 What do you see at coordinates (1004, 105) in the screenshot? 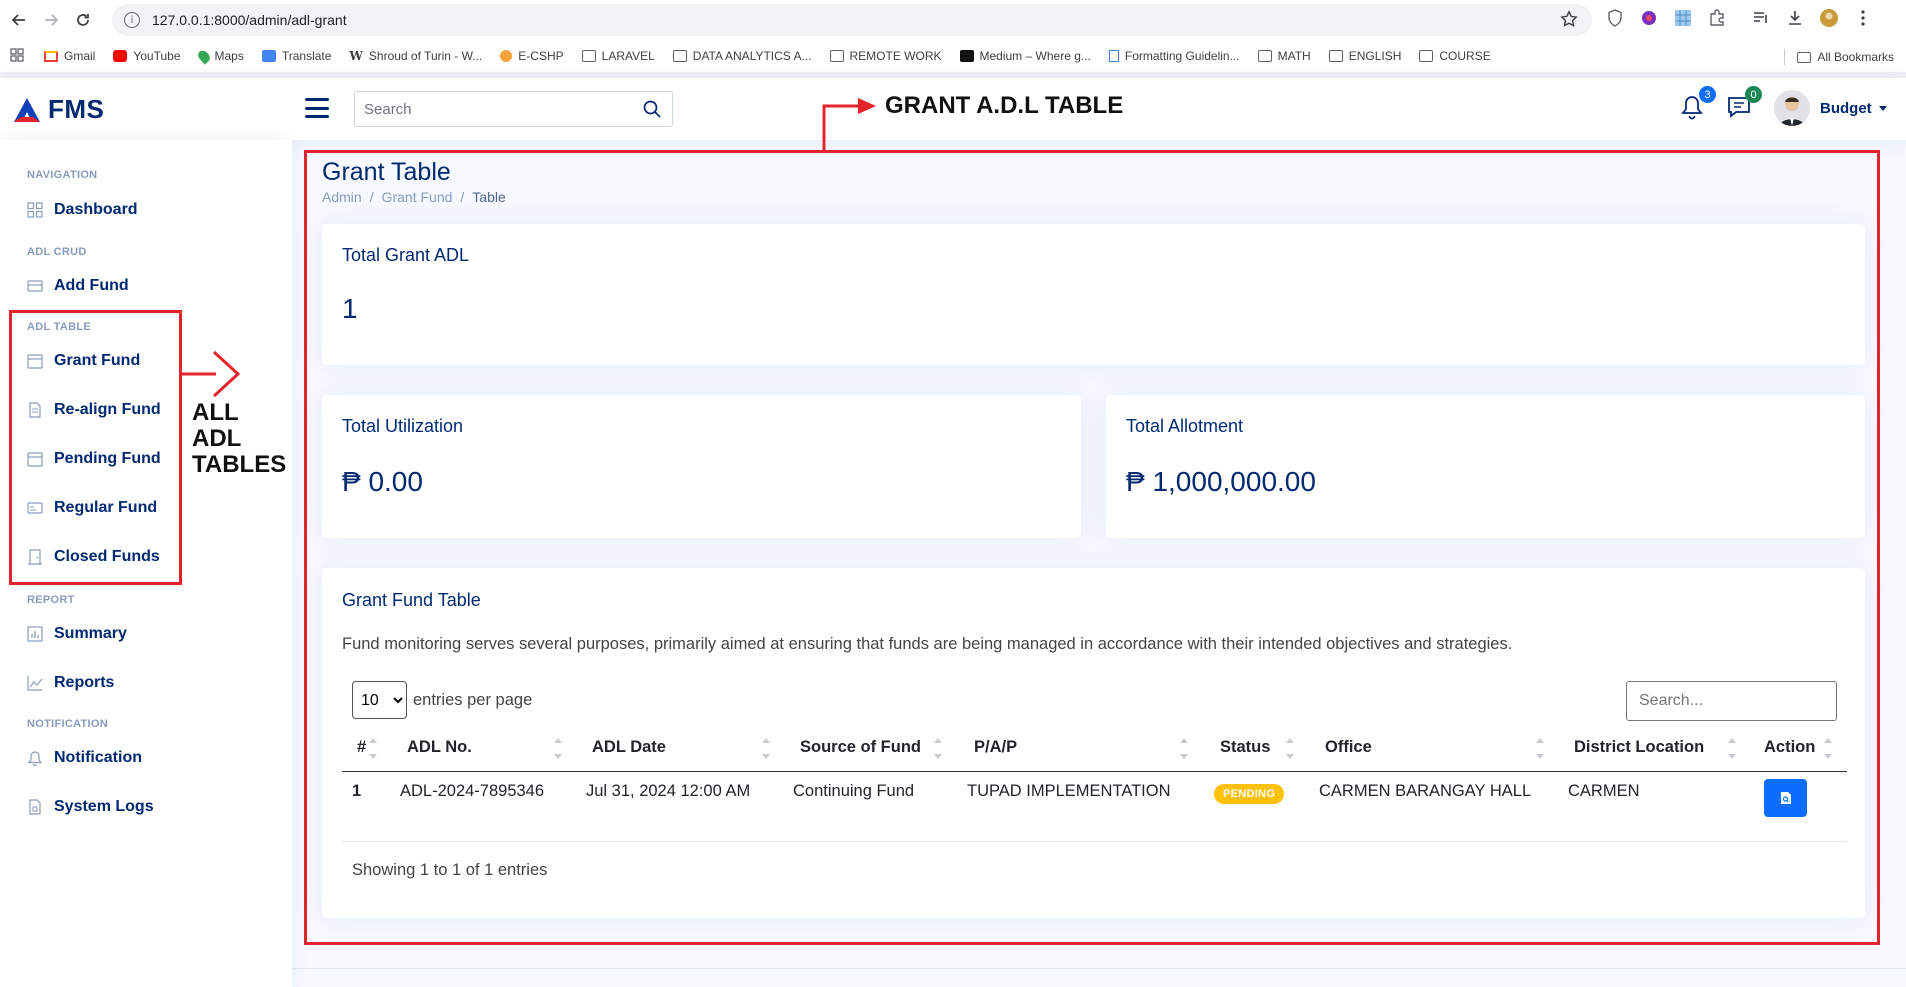
I see `annotation-label-grant: GRANT A.D.L TABLE` at bounding box center [1004, 105].